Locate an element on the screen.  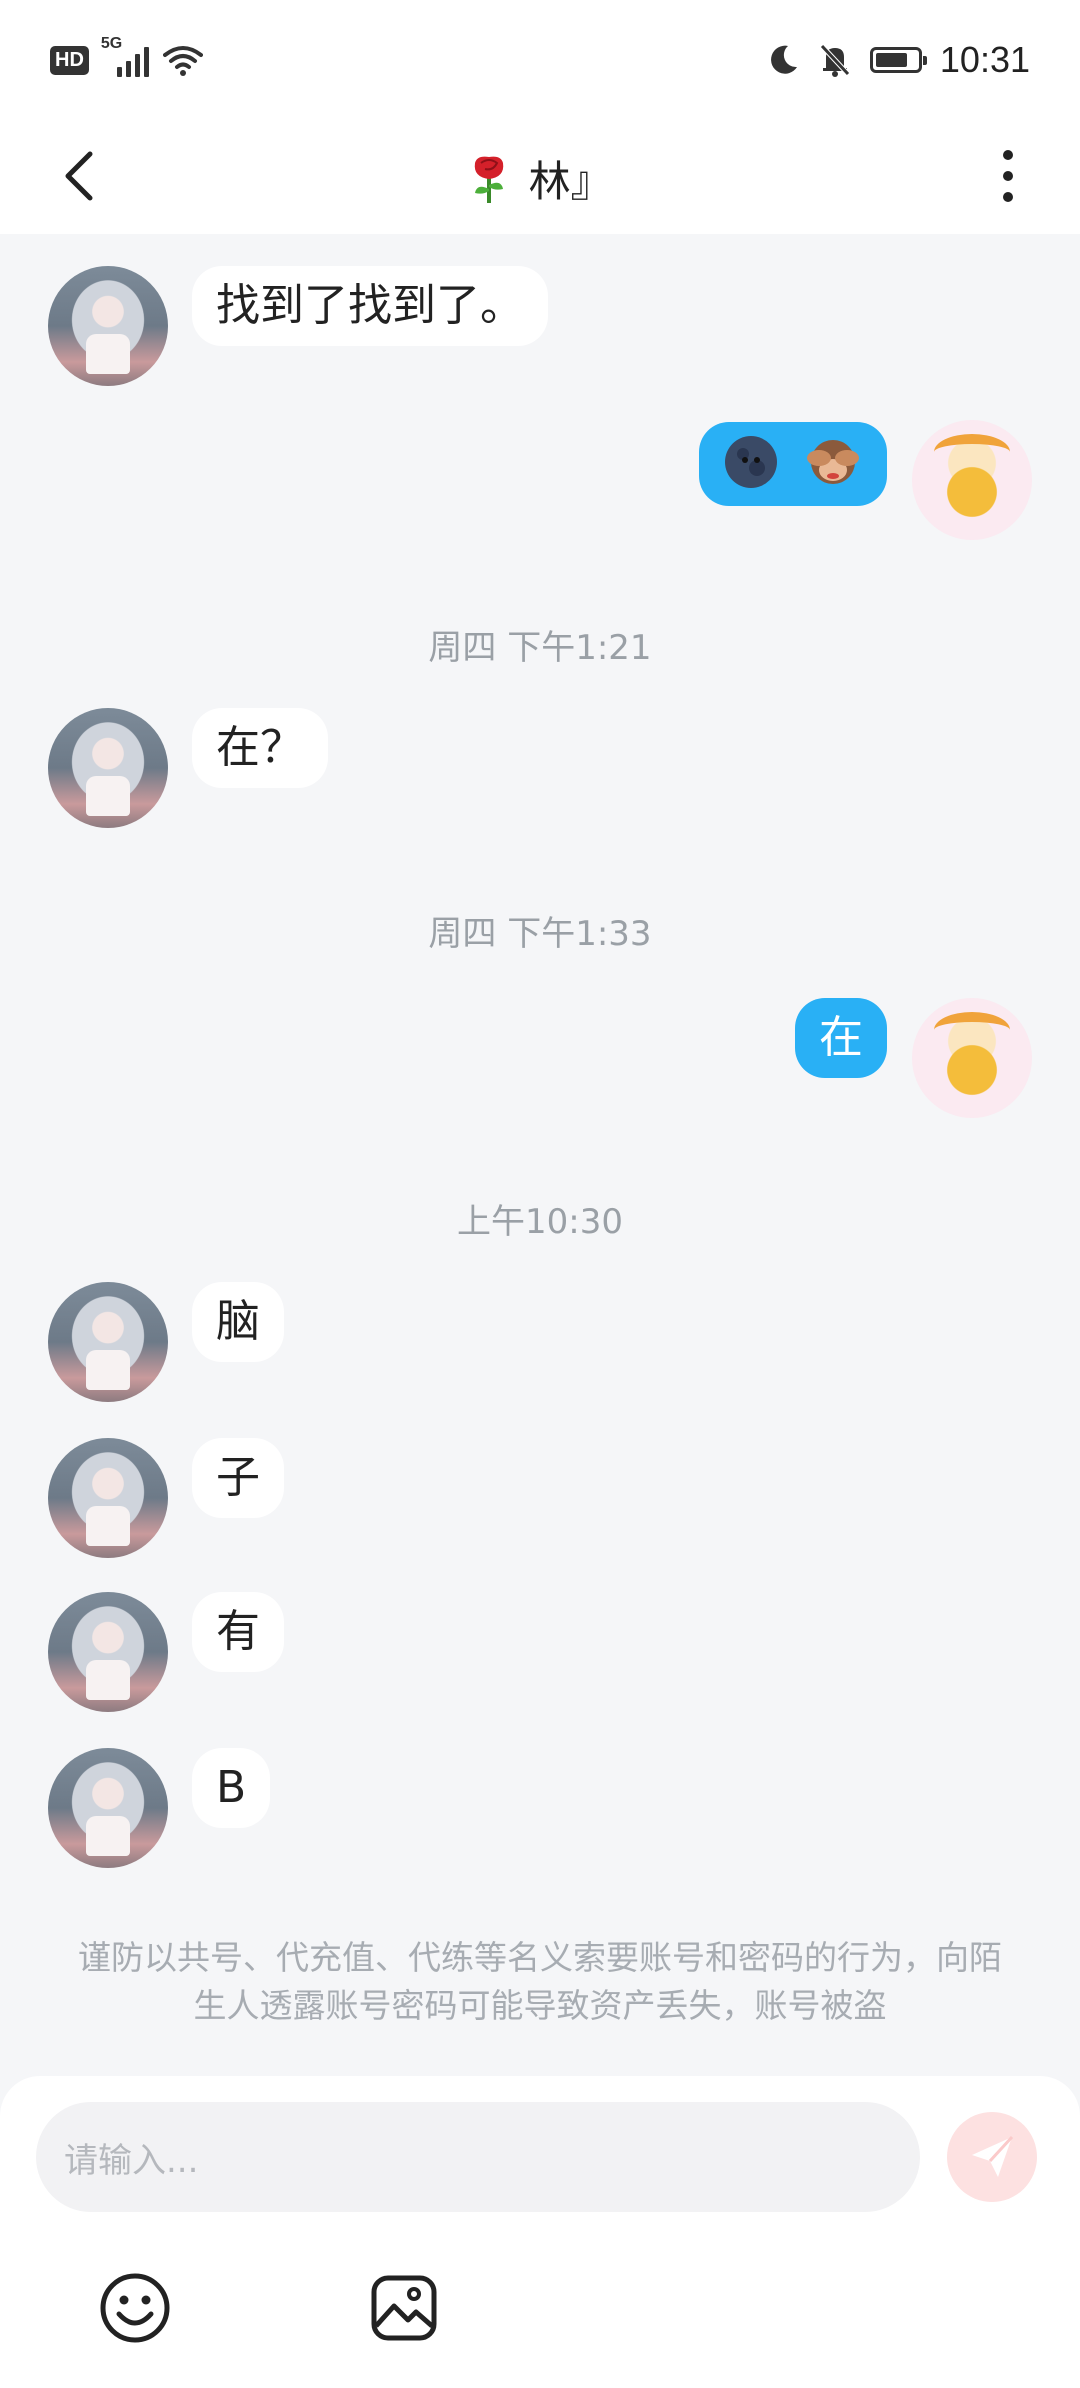
outgoing-message is located at coordinates (793, 464).